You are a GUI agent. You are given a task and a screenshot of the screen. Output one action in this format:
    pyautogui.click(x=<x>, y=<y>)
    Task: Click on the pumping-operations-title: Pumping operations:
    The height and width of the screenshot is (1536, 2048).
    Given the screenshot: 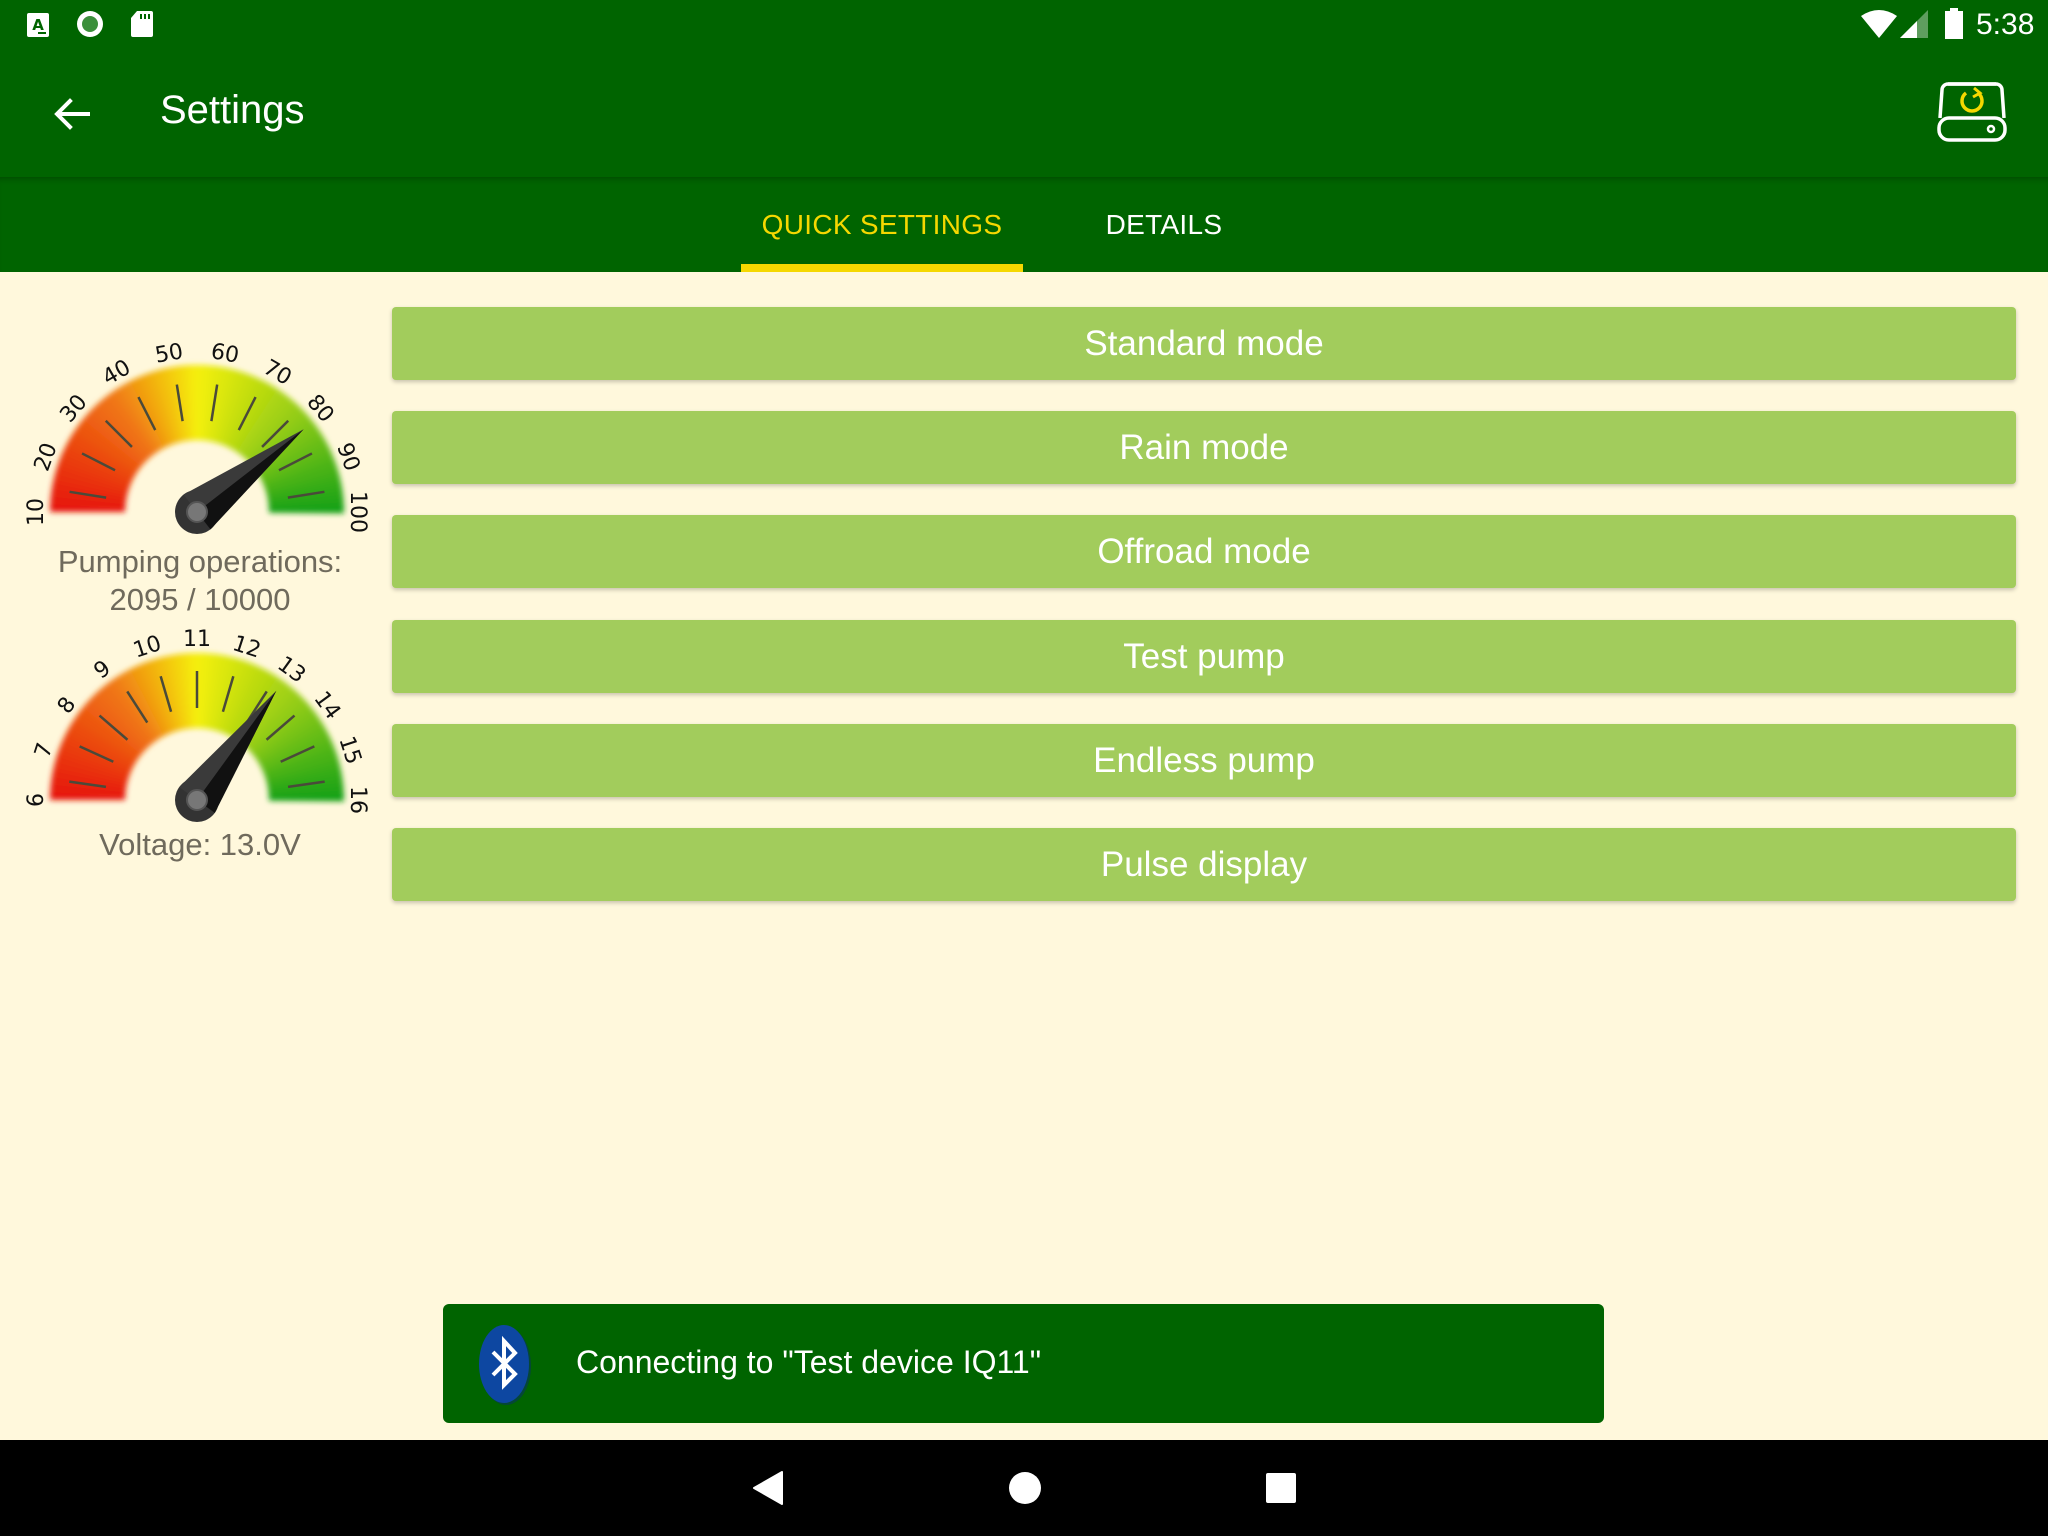 What is the action you would take?
    pyautogui.click(x=200, y=561)
    